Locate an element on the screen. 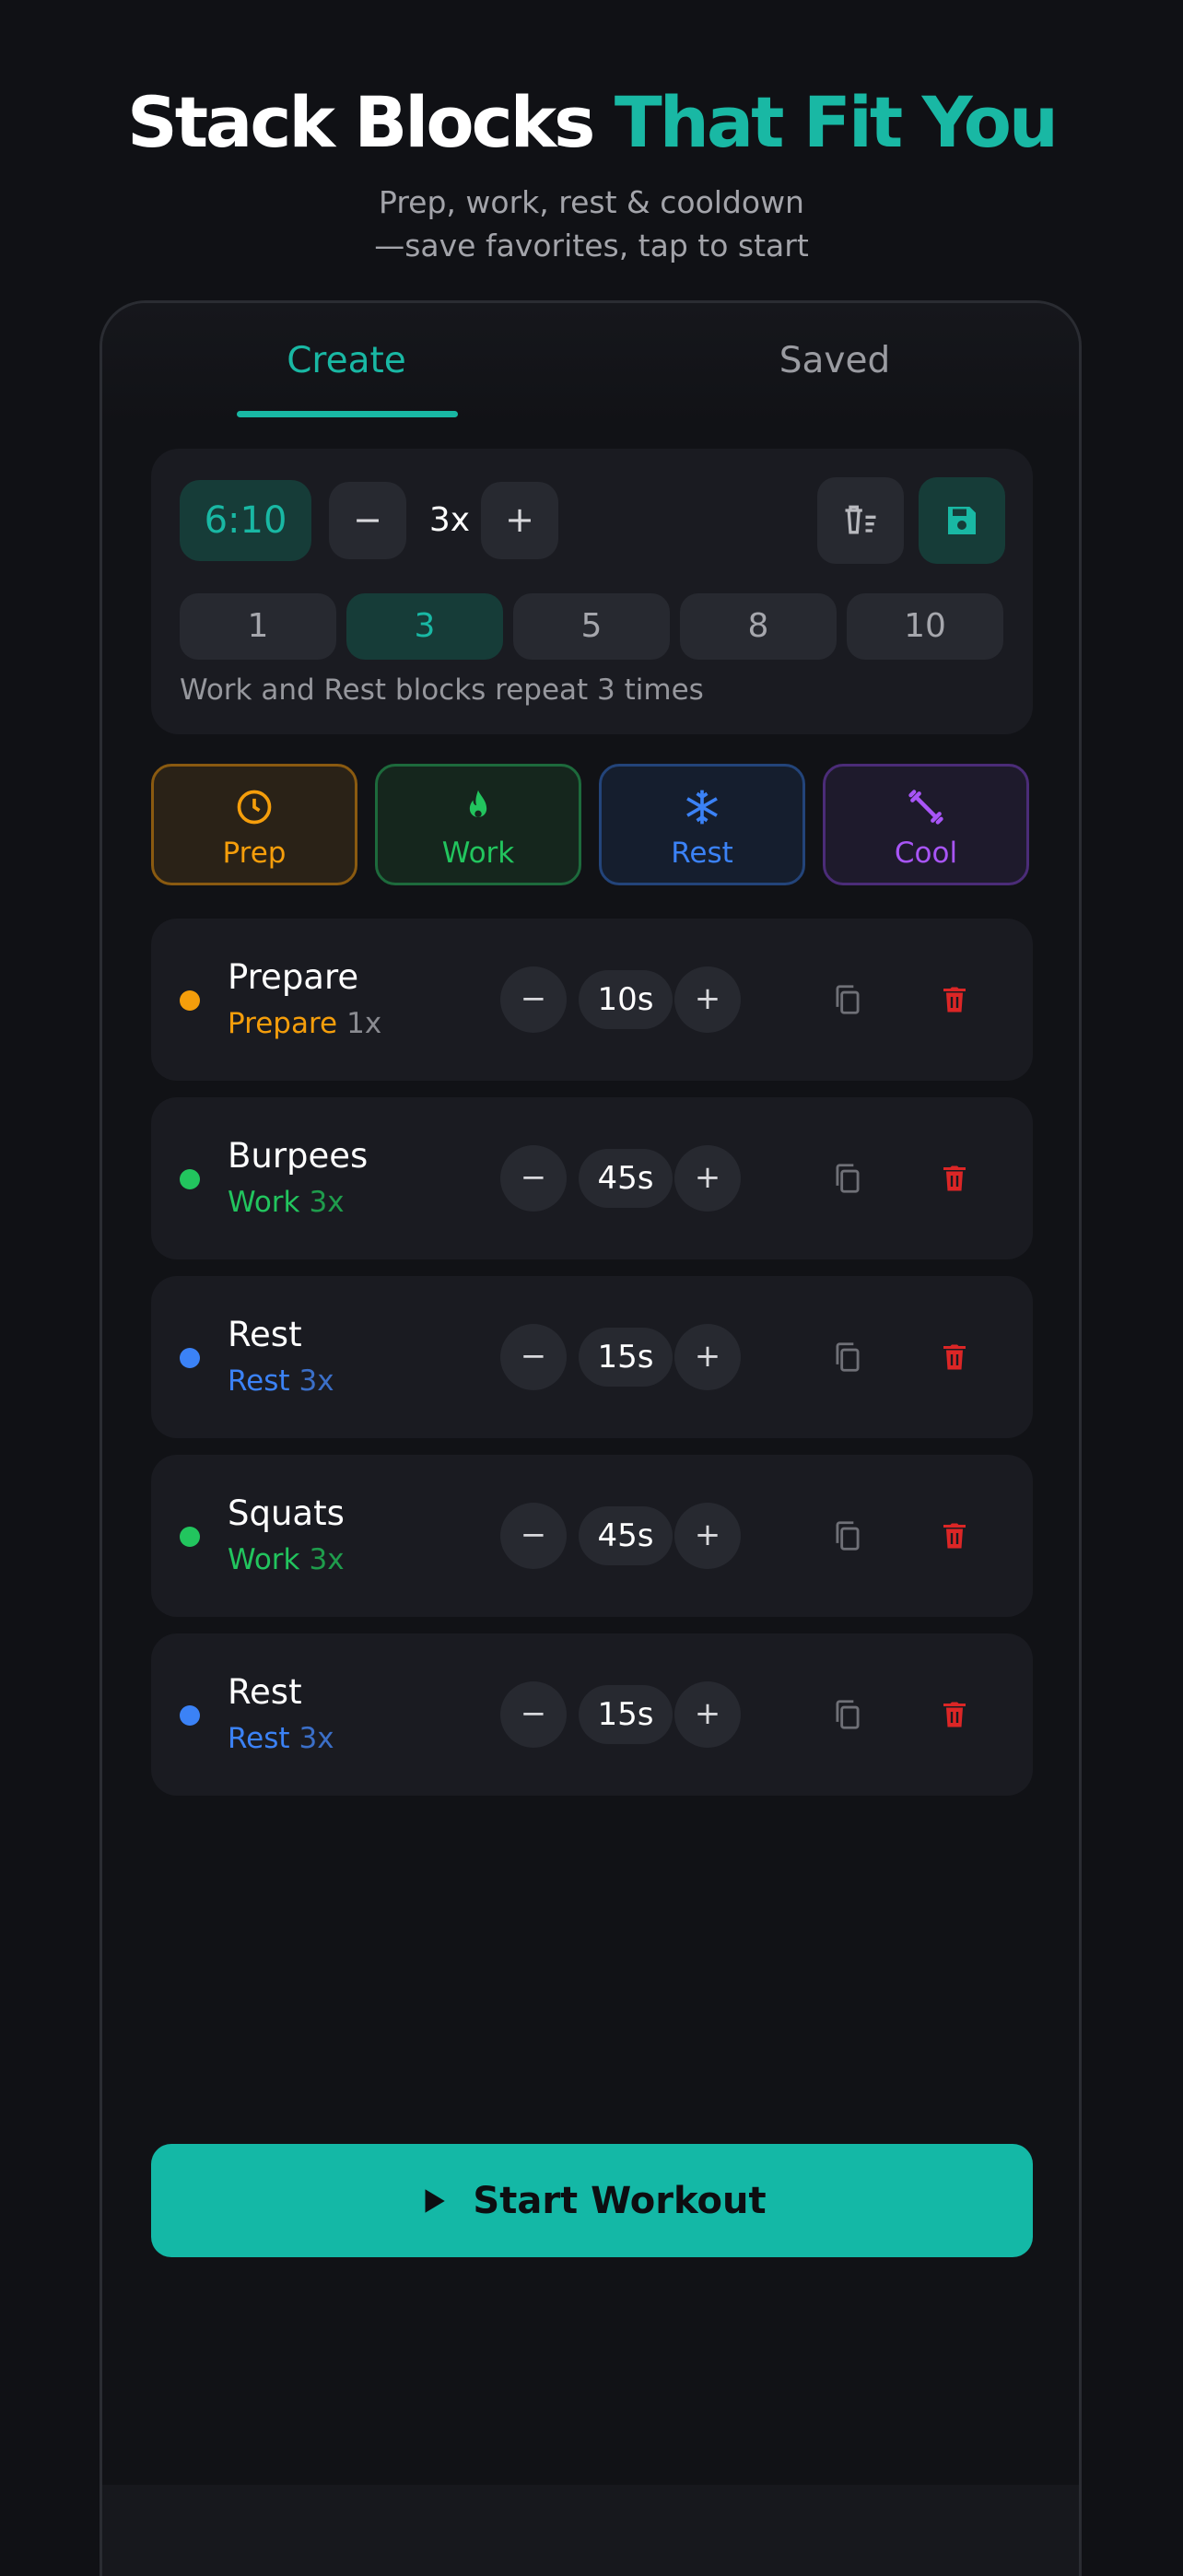  block-duration: 10s is located at coordinates (626, 1000).